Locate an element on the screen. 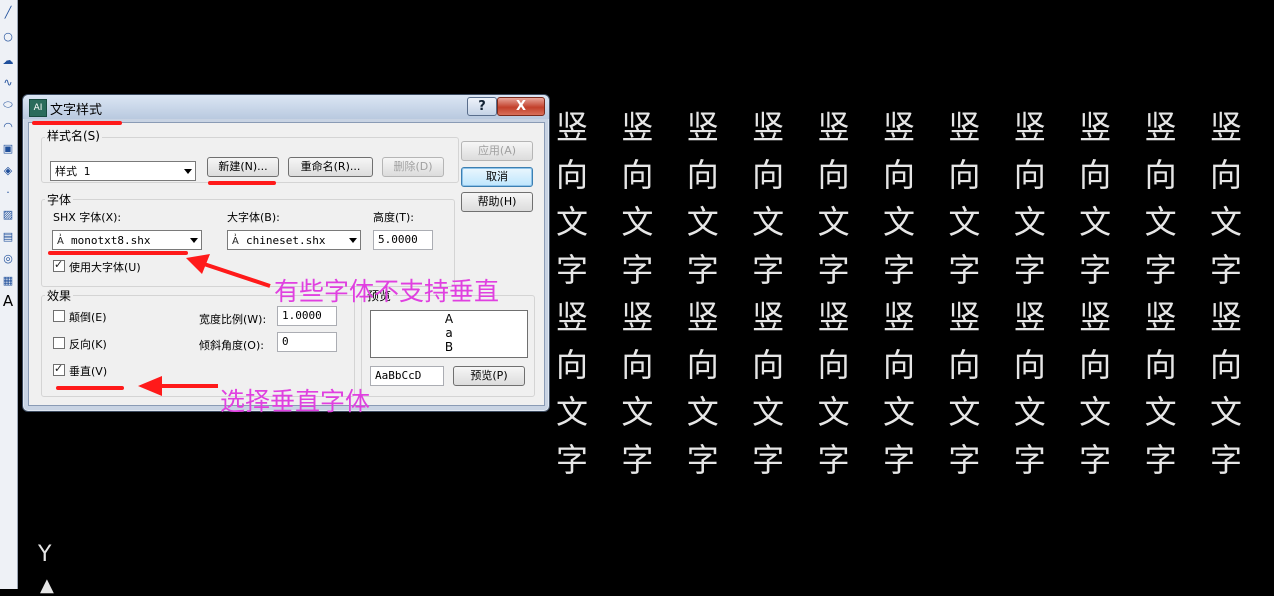 Image resolution: width=1274 pixels, height=596 pixels. insert-block-icon: ▣ is located at coordinates (8, 149).